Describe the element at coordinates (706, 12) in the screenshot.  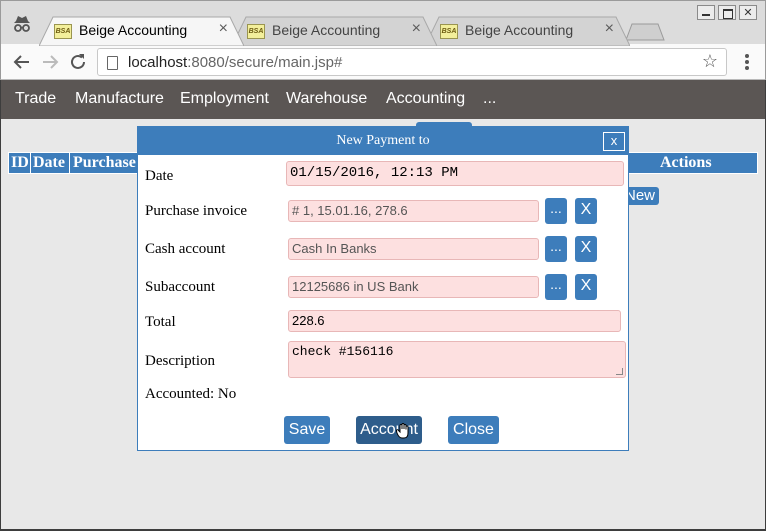
I see `minimize-icon` at that location.